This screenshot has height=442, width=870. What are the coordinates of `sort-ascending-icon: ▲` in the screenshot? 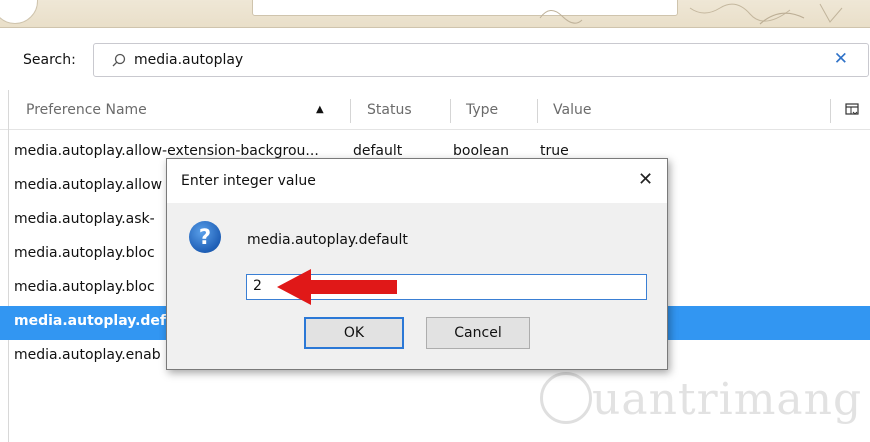 It's located at (320, 109).